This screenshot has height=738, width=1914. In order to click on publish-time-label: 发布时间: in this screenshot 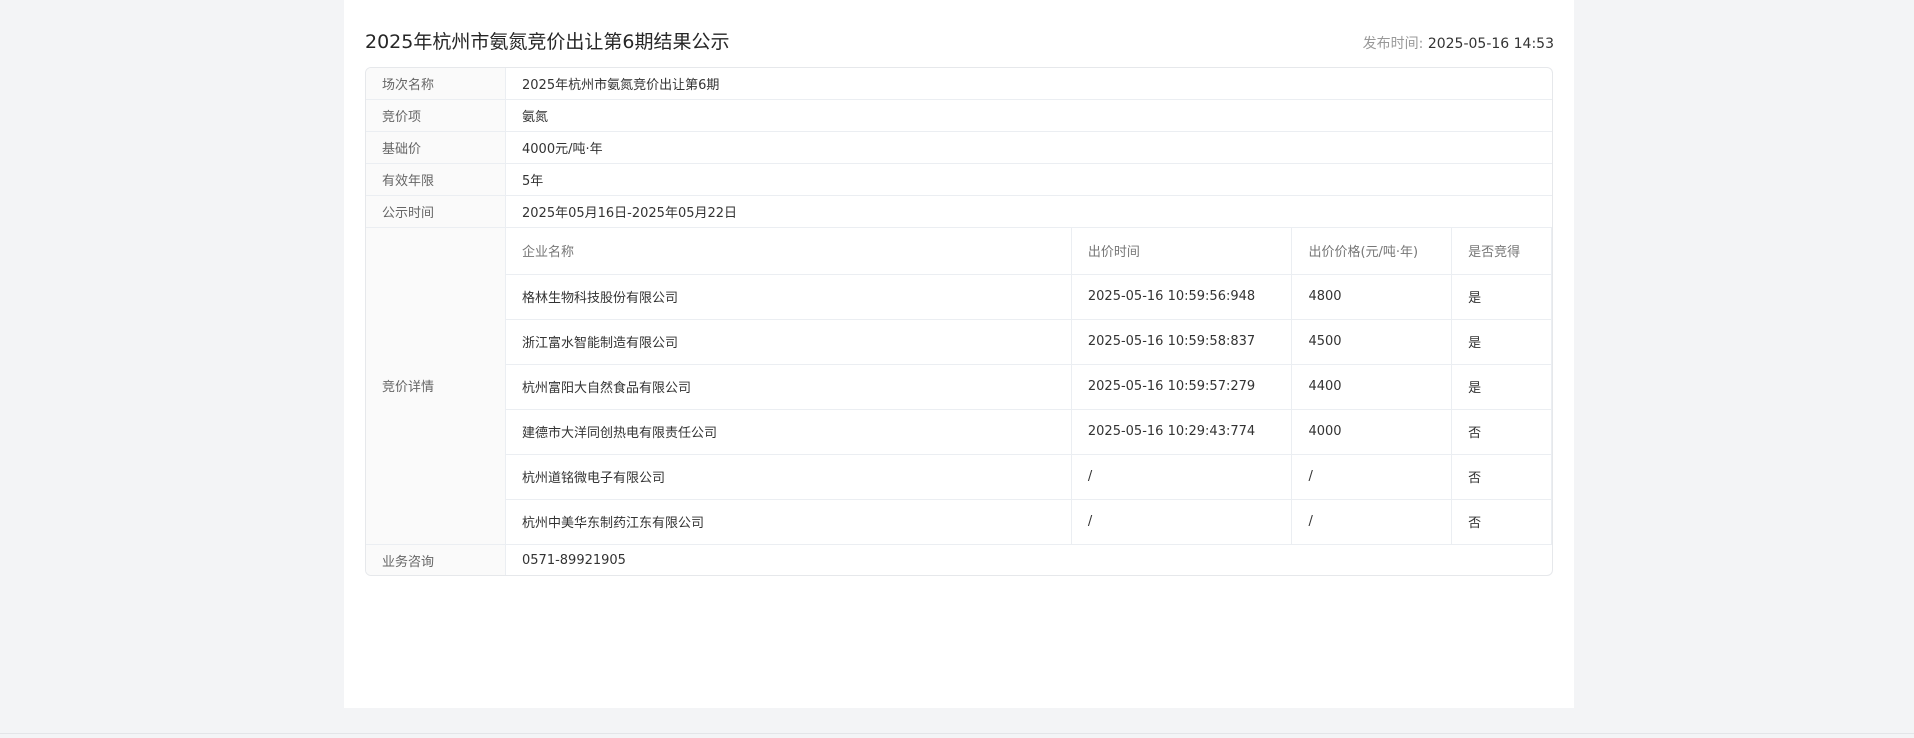, I will do `click(1393, 44)`.